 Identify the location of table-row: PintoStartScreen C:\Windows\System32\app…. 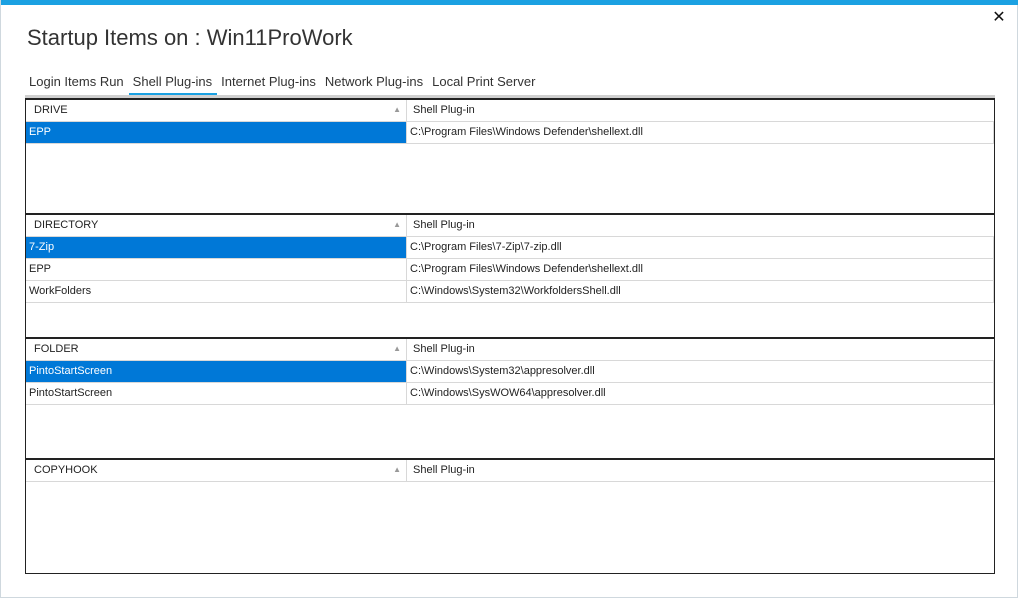
(510, 372).